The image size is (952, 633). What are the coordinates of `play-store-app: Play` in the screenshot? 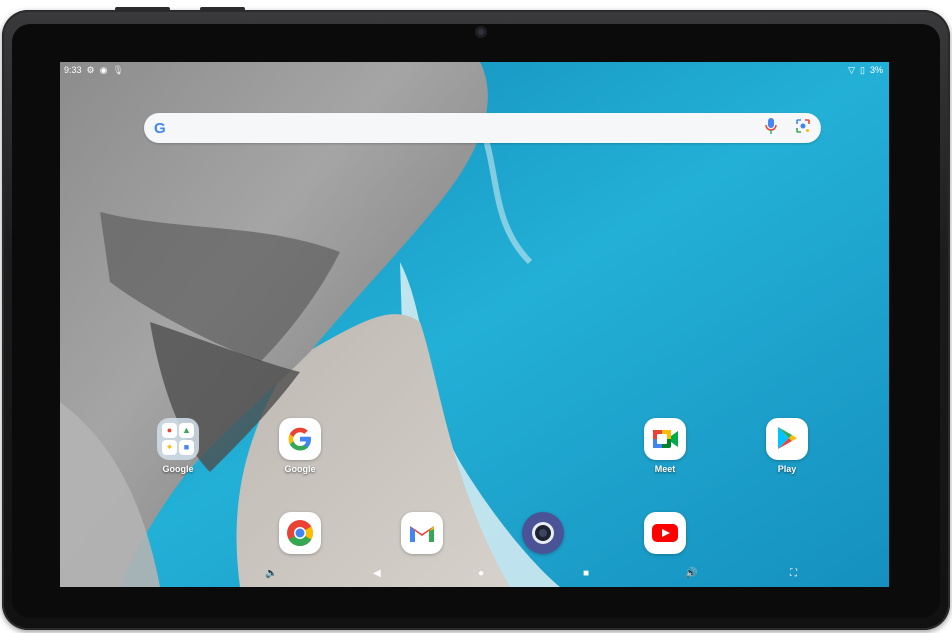 It's located at (787, 446).